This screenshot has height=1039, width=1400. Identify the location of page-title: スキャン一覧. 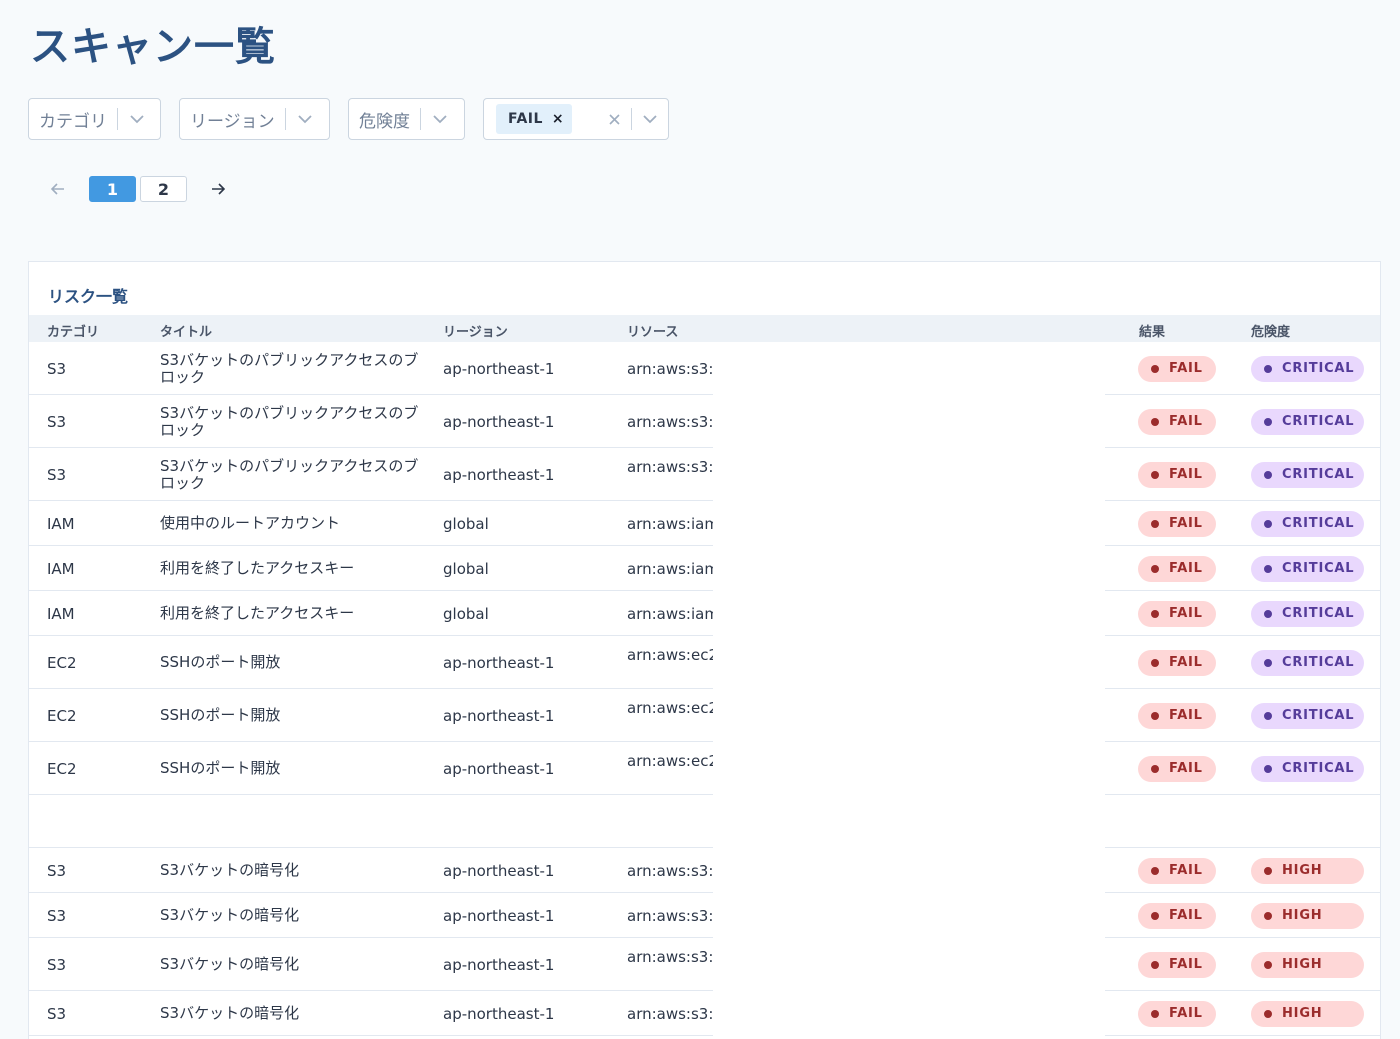
(153, 47).